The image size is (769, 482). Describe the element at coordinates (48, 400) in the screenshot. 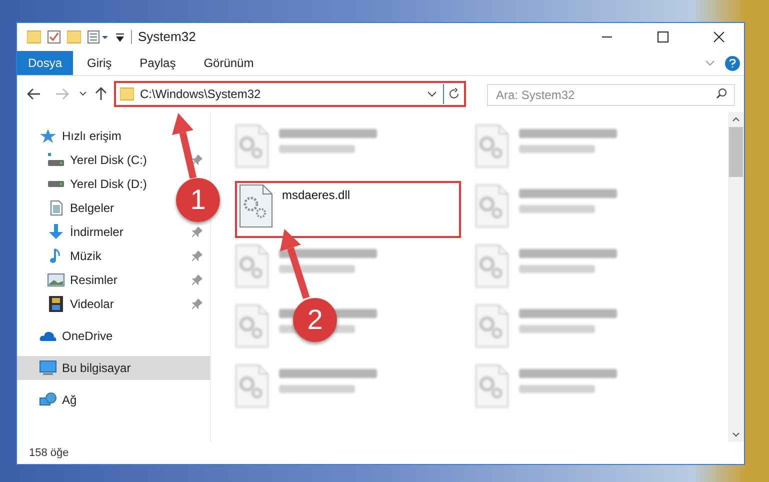

I see `network-icon` at that location.